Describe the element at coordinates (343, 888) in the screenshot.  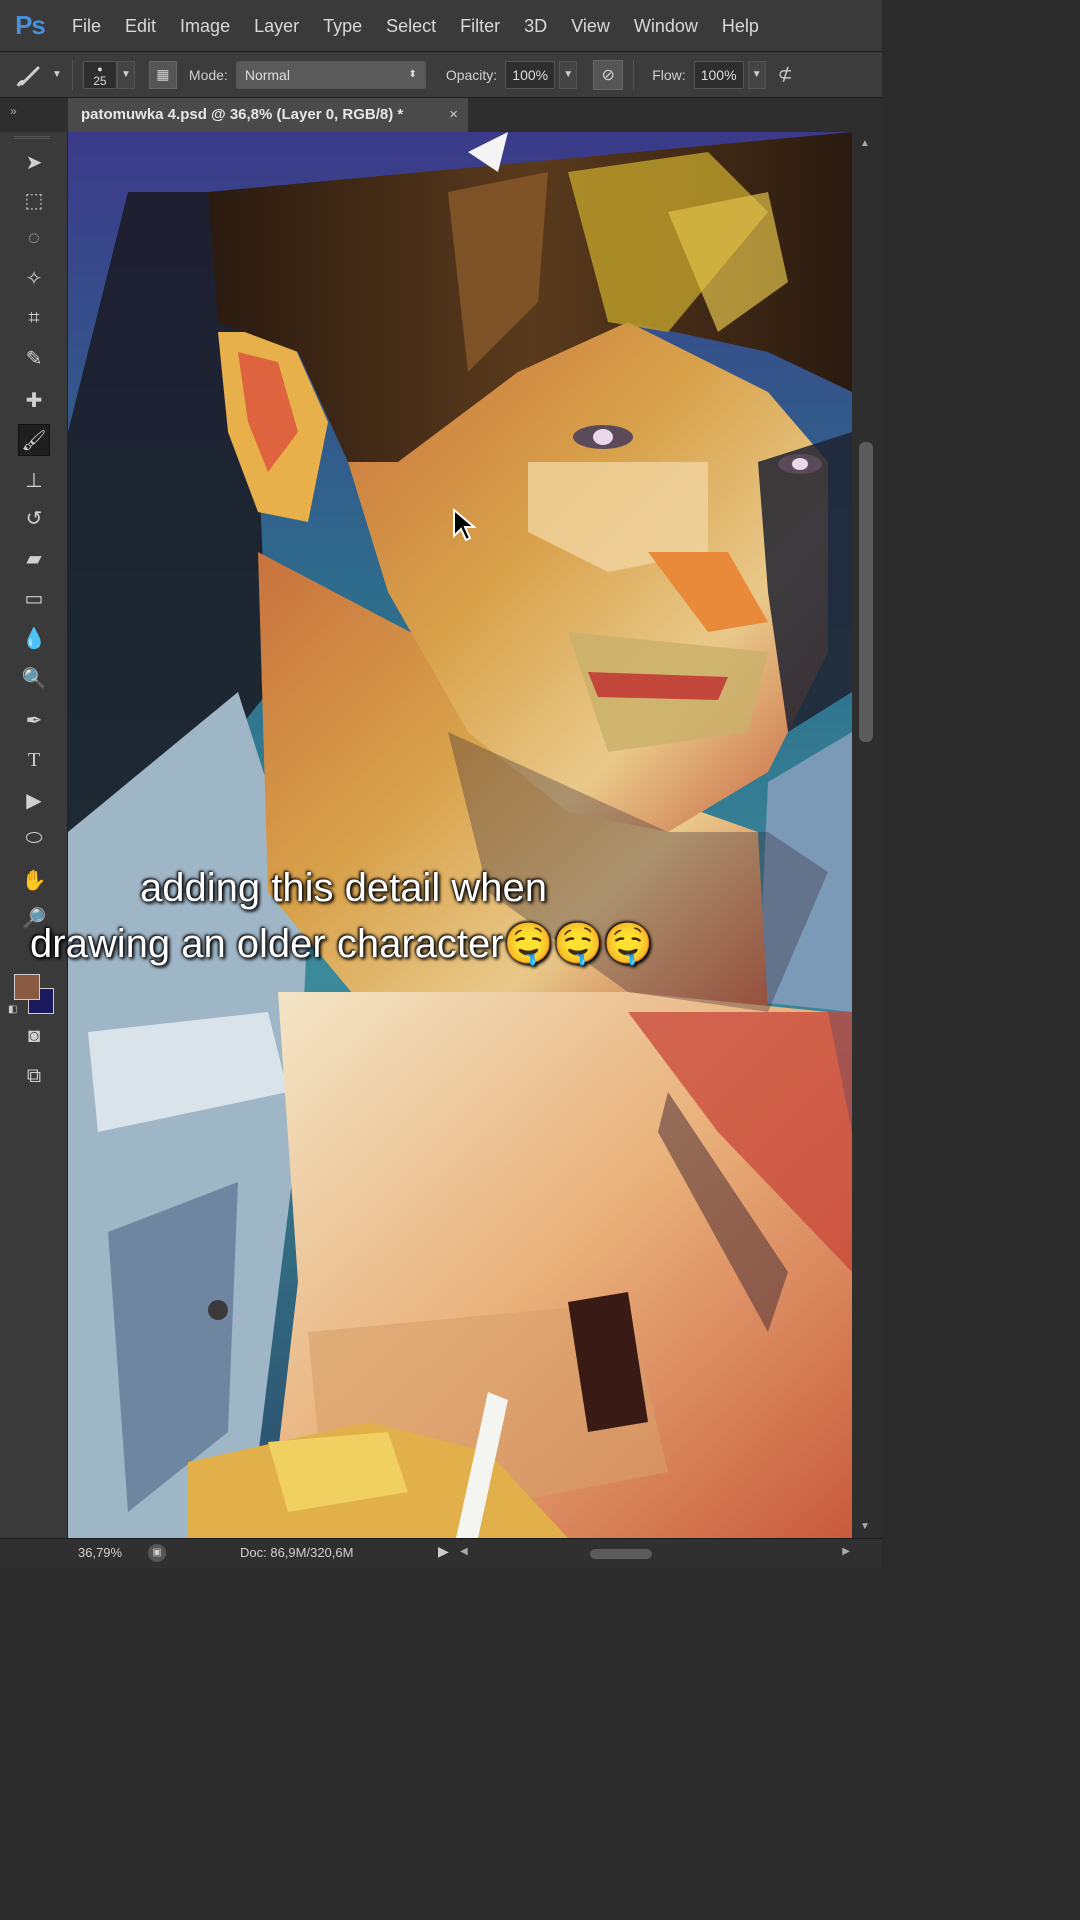
I see `caption-line-1: adding this detail when` at that location.